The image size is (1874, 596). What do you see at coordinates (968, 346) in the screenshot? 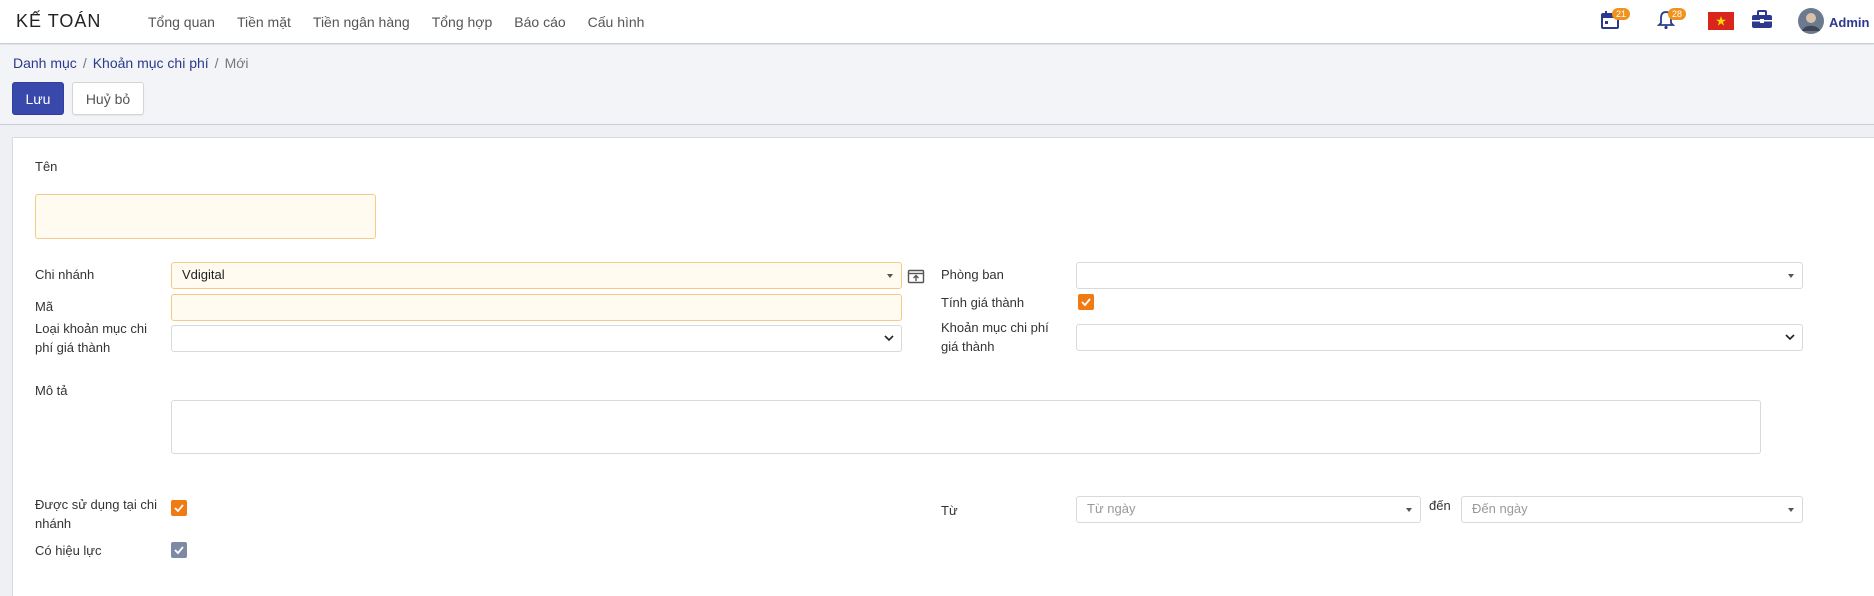
I see `cost-item-label-line2: giá thành` at bounding box center [968, 346].